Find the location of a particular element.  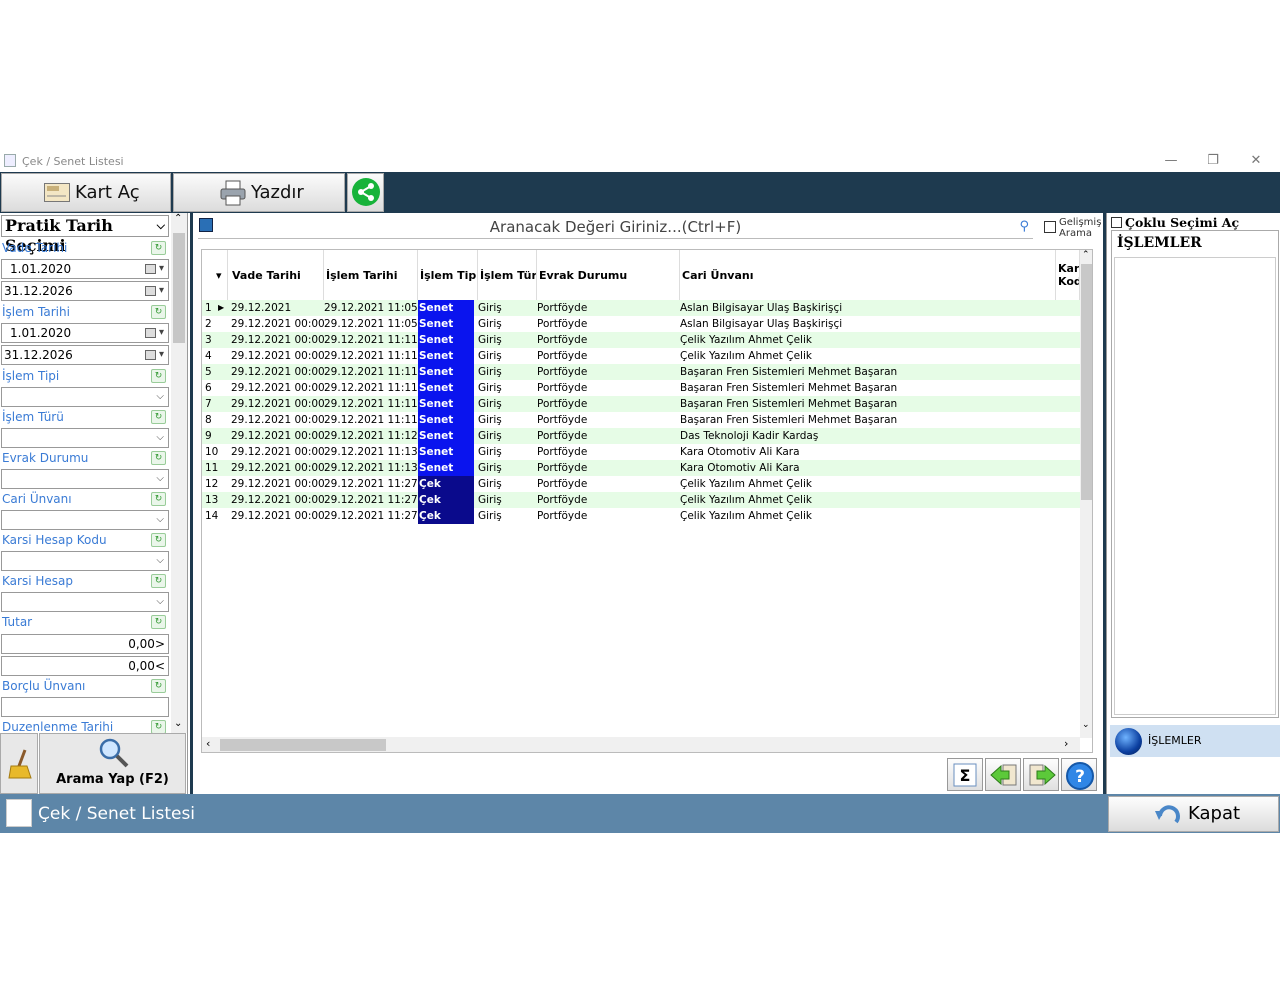

search-button: Arama Yap (F2) is located at coordinates (112, 763).